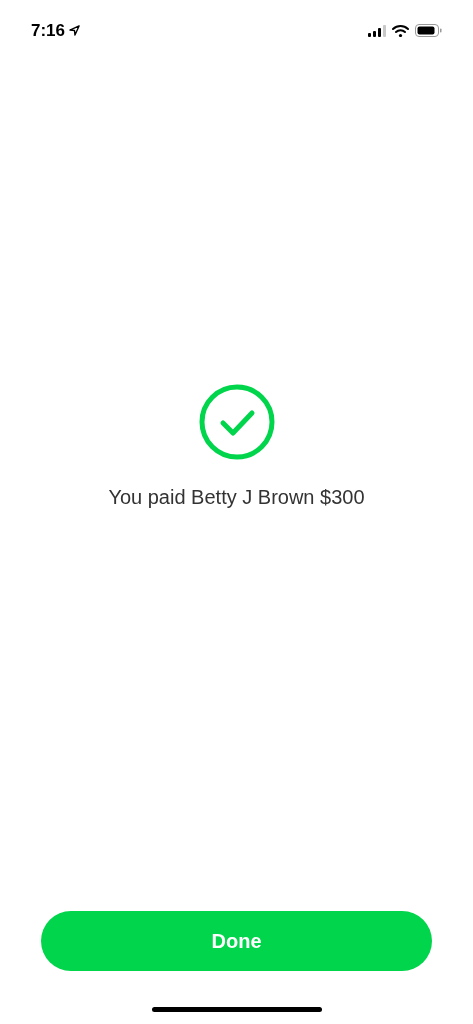  I want to click on payment-message: You paid Betty J Brown $300, so click(236, 497).